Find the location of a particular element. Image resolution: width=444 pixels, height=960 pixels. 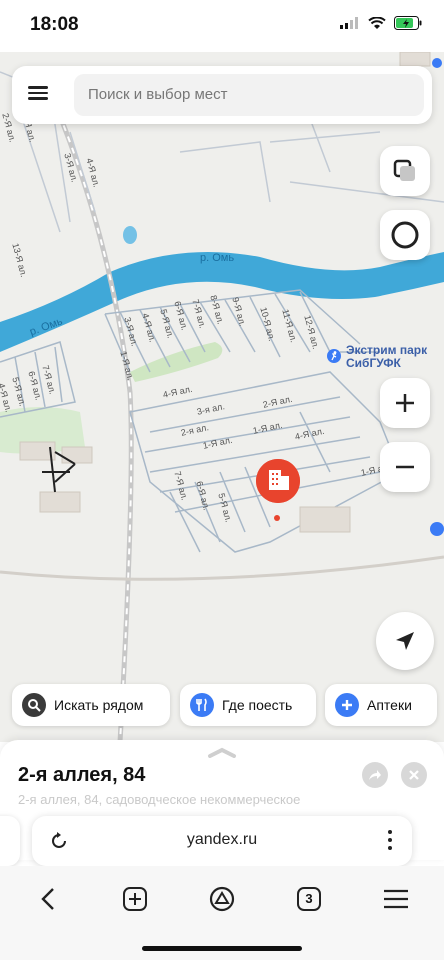

layers-icon is located at coordinates (404, 170).